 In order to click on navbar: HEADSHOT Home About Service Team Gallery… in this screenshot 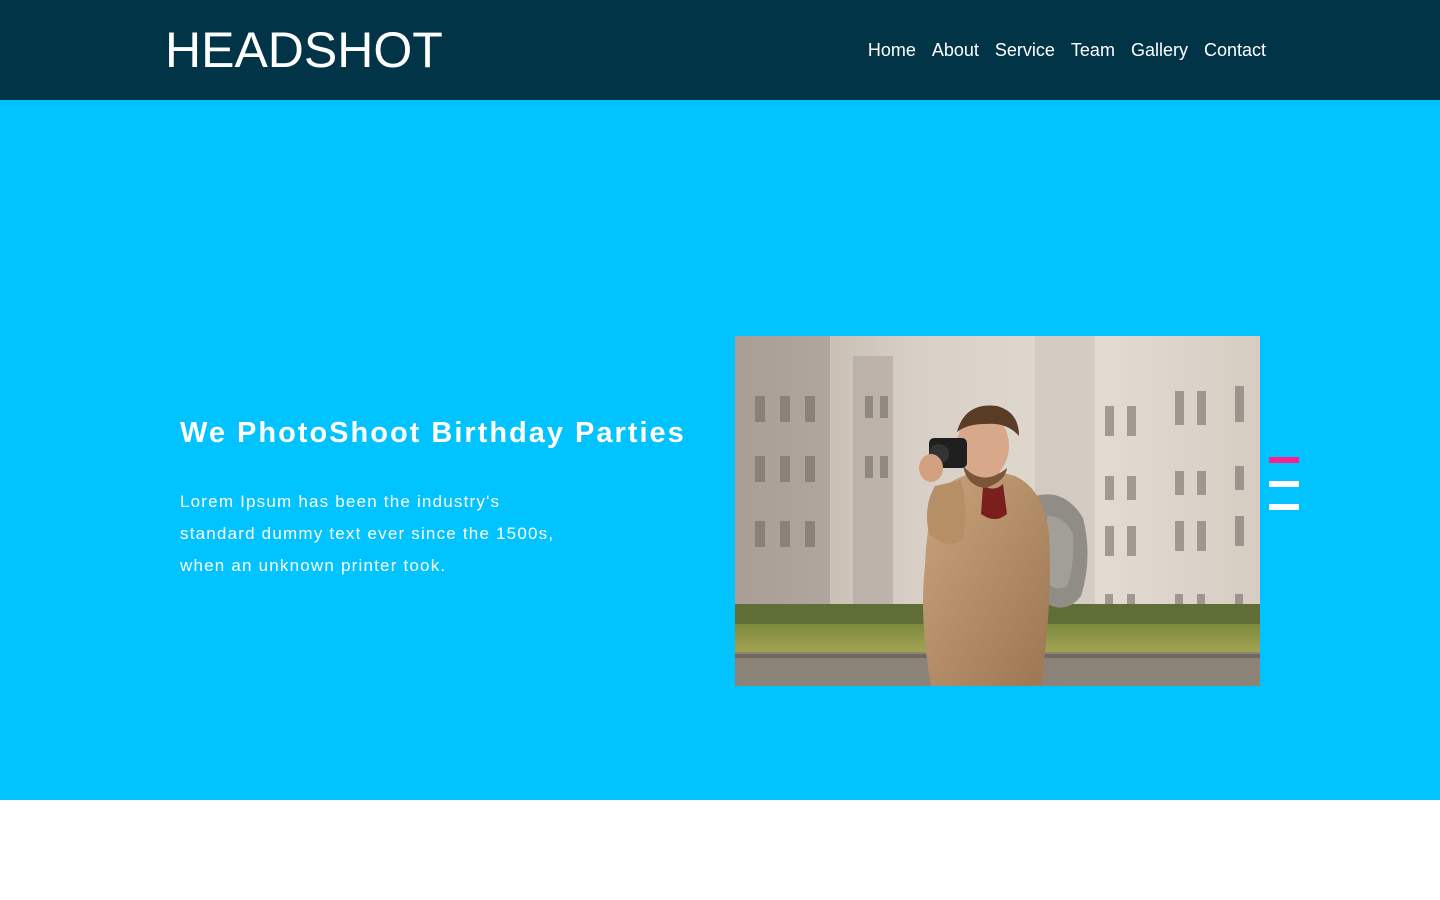, I will do `click(720, 50)`.